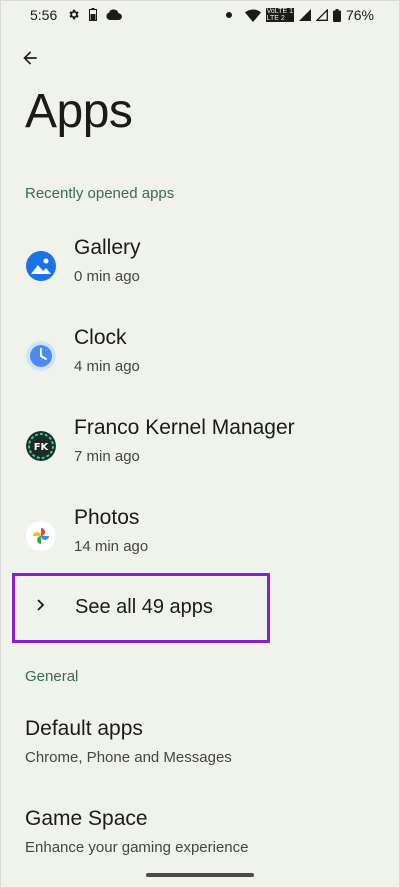 The width and height of the screenshot is (400, 888). What do you see at coordinates (107, 456) in the screenshot?
I see `app-last-opened: 7 min ago` at bounding box center [107, 456].